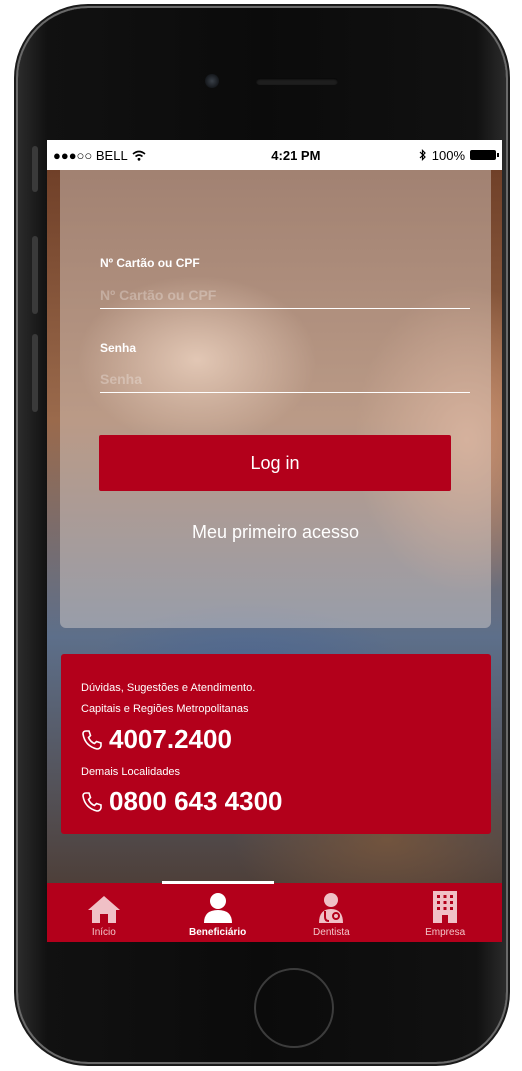 This screenshot has height=1071, width=522. What do you see at coordinates (285, 379) in the screenshot?
I see `password-input` at bounding box center [285, 379].